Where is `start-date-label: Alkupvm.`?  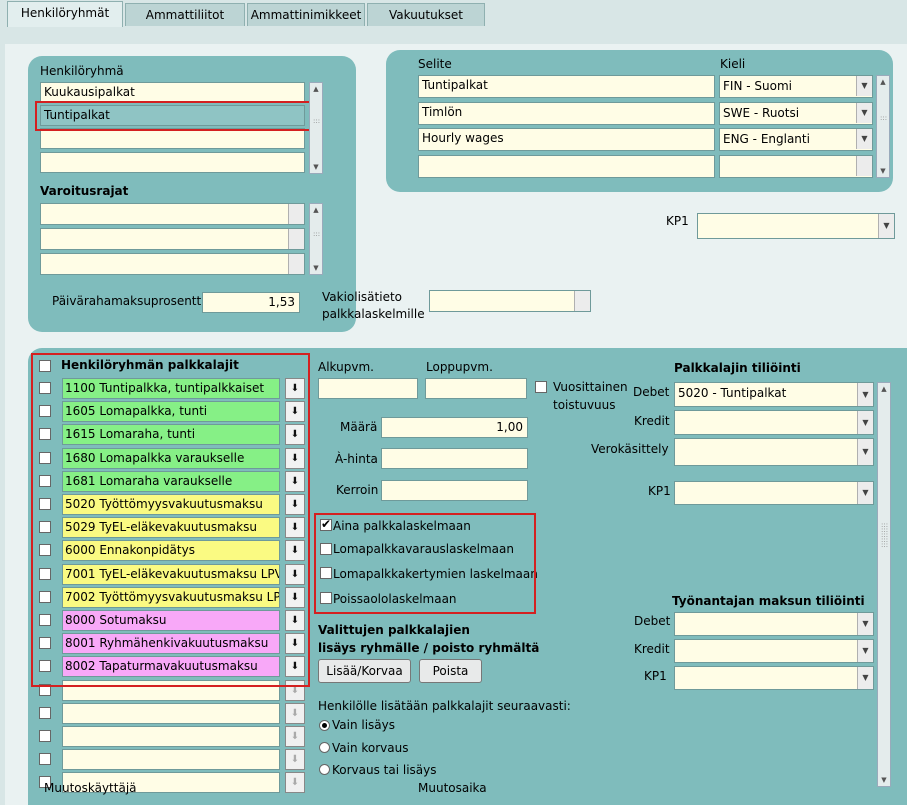
start-date-label: Alkupvm. is located at coordinates (346, 367).